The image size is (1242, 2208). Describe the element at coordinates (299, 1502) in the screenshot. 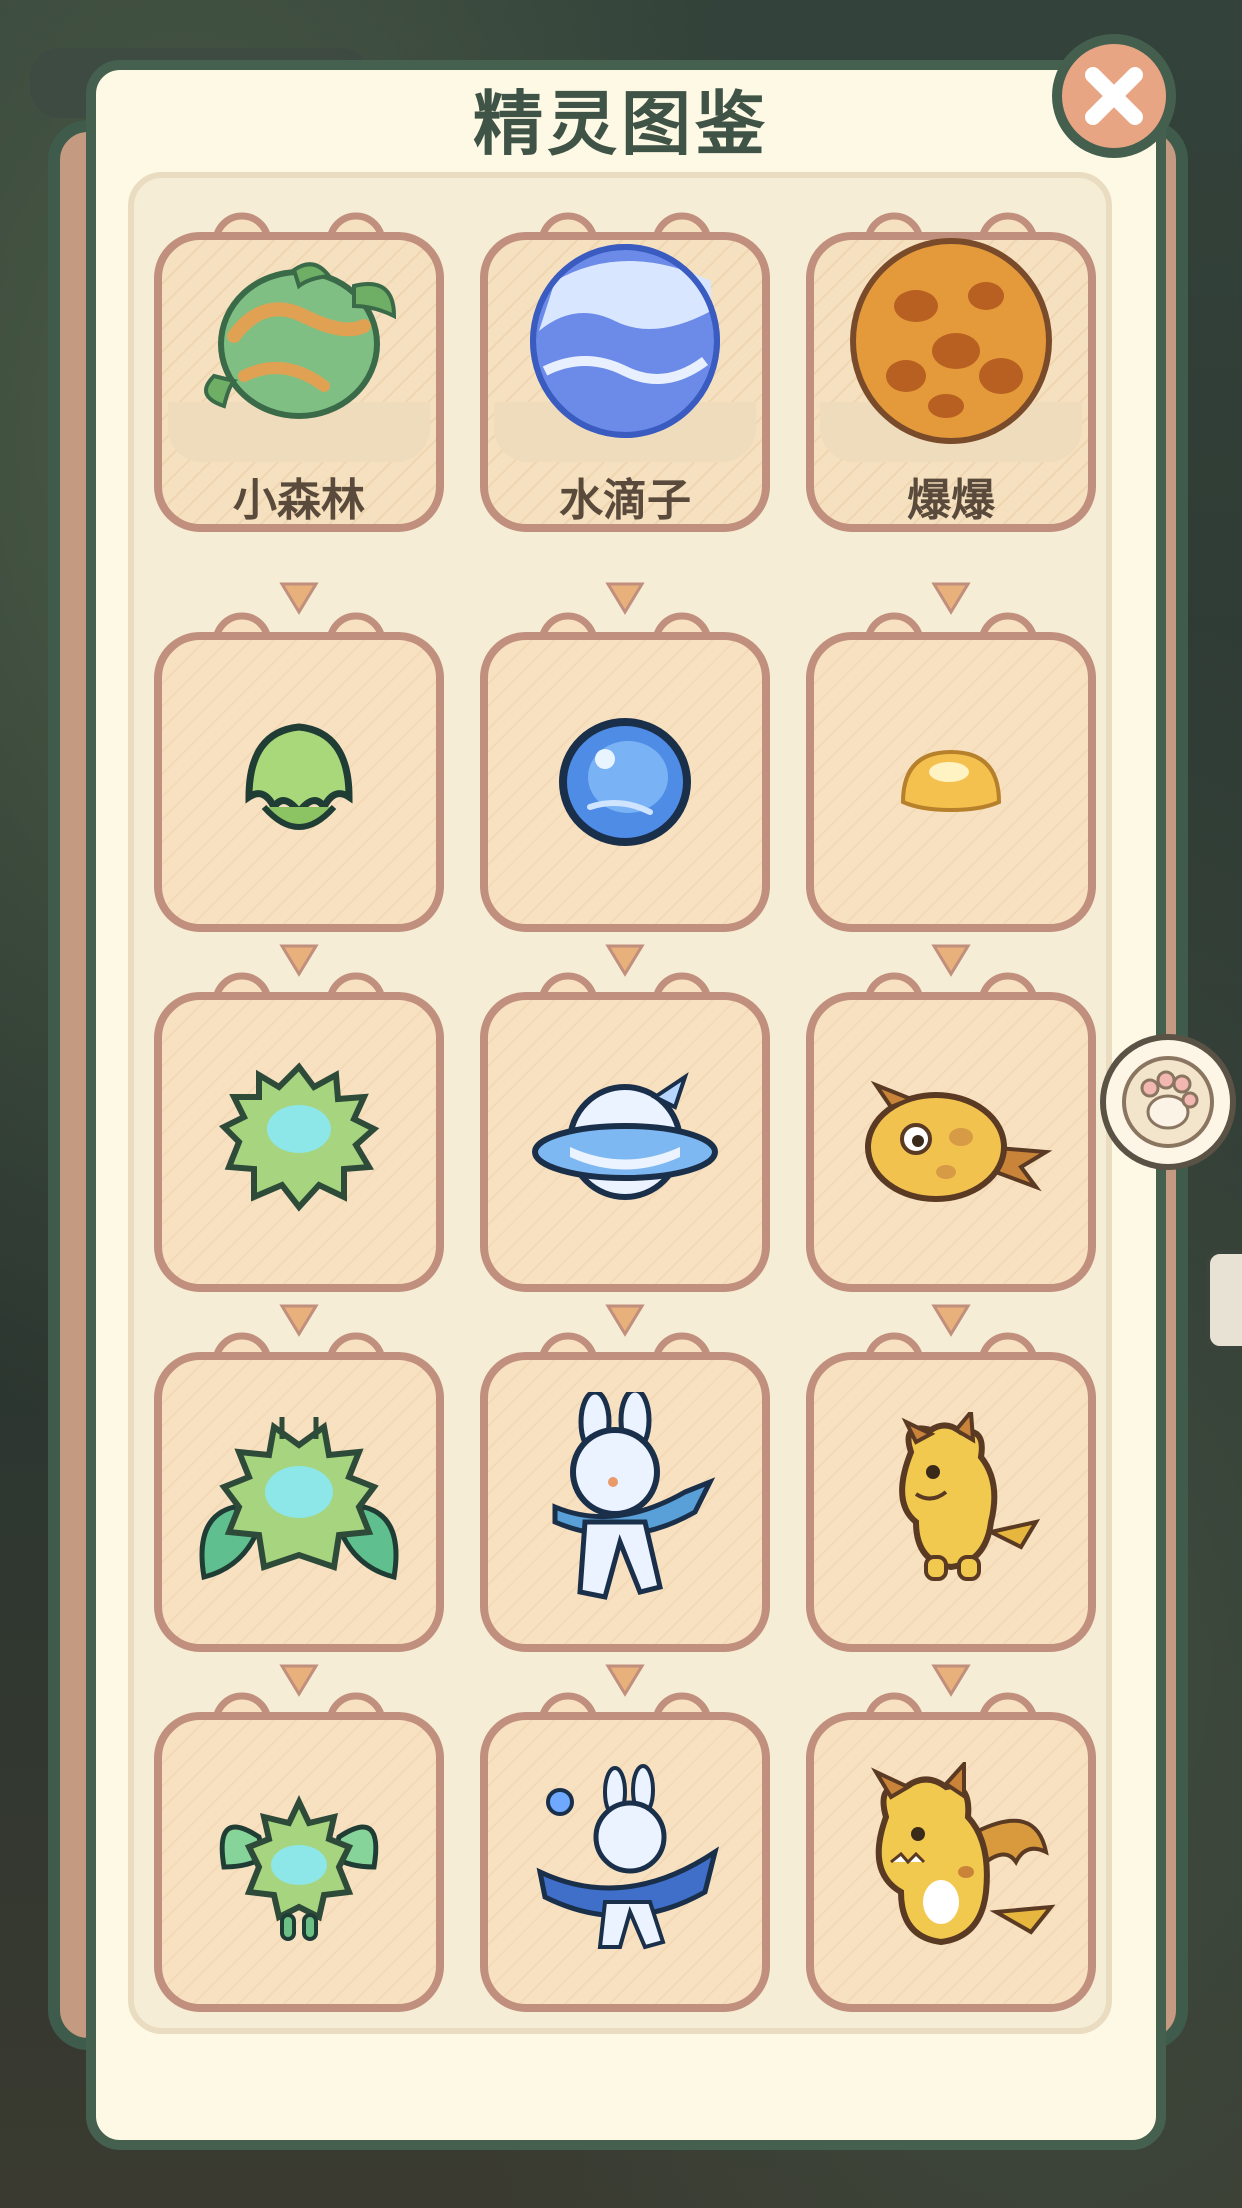

I see `leaf-winged-sprite-icon` at that location.